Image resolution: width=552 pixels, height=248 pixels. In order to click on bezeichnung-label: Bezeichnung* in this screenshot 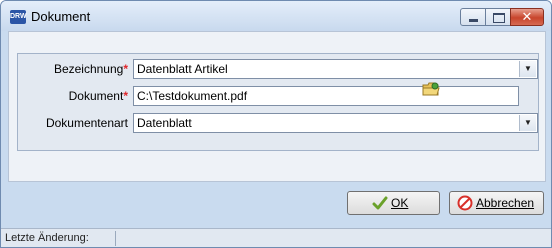, I will do `click(73, 69)`.